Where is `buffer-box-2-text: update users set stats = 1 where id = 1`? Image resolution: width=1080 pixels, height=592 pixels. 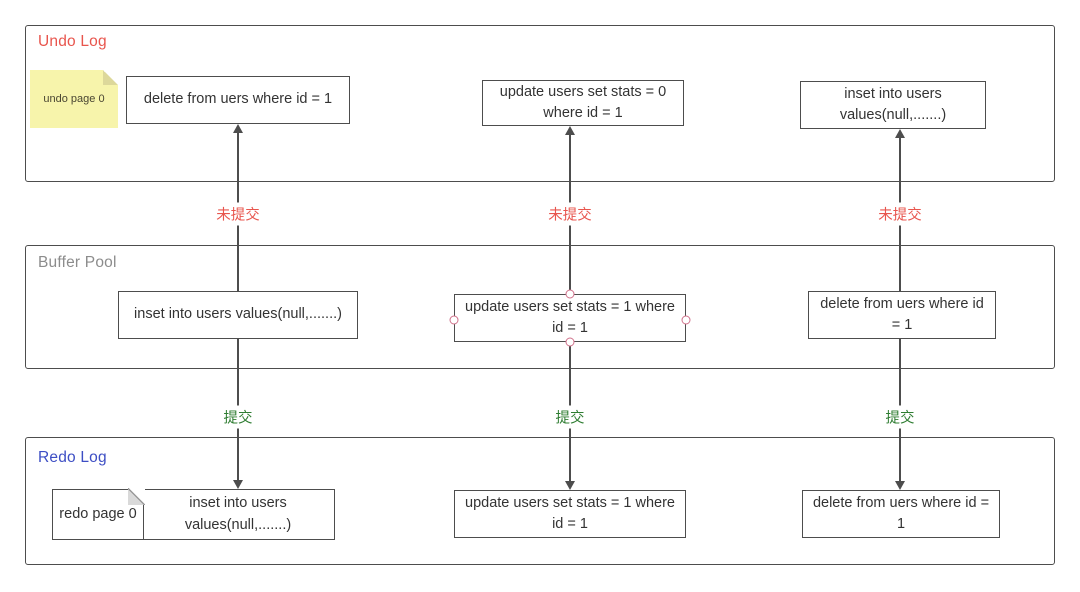 buffer-box-2-text: update users set stats = 1 where id = 1 is located at coordinates (570, 317).